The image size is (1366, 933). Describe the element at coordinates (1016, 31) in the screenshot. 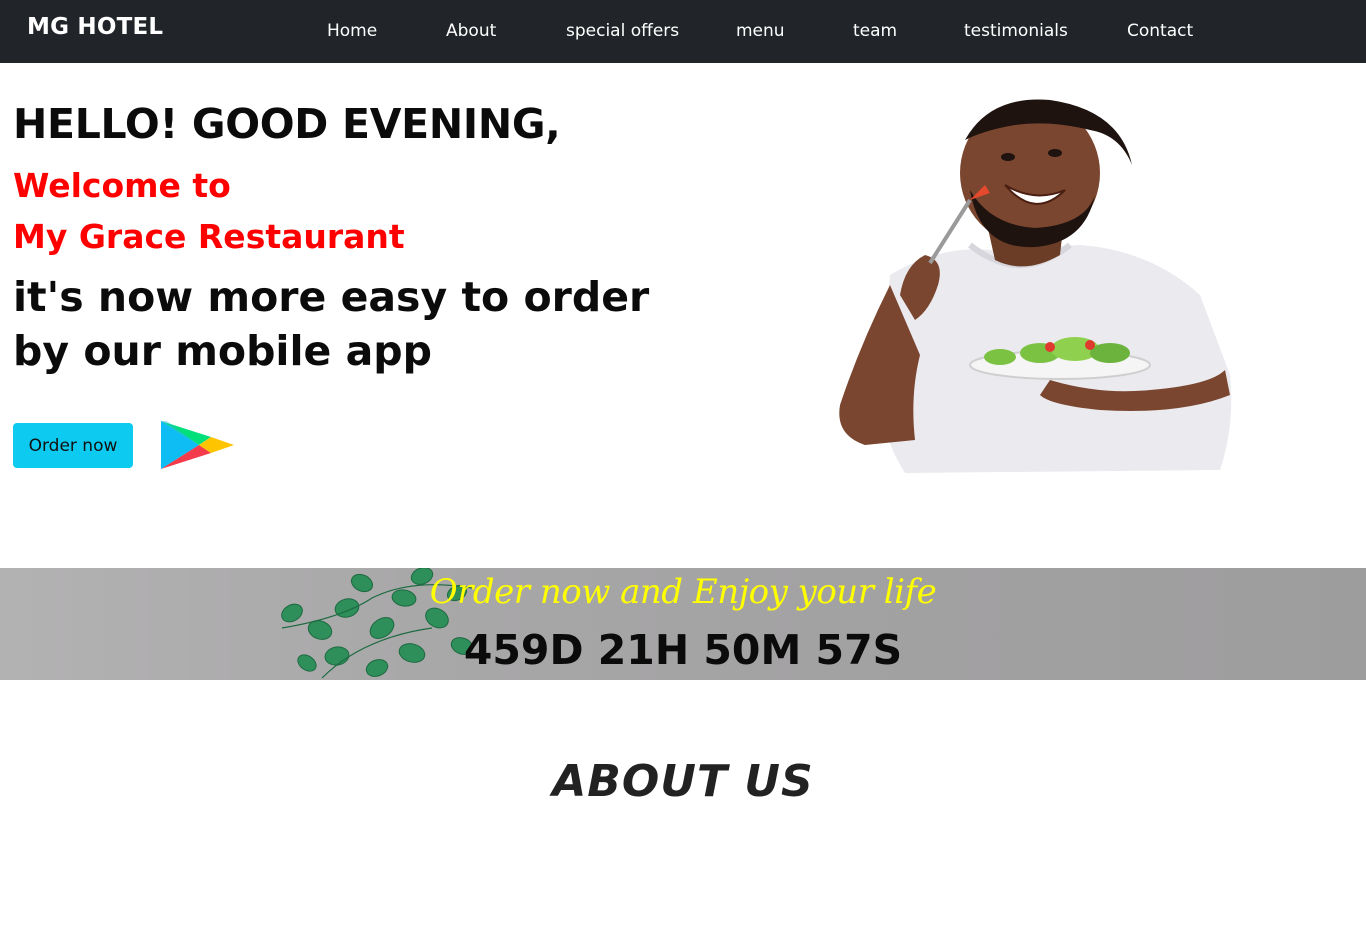

I see `nav-link-testimonials: testimonials` at that location.